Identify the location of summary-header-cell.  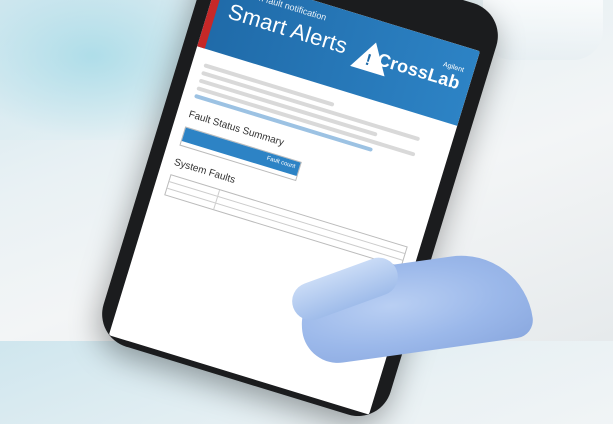
(187, 135).